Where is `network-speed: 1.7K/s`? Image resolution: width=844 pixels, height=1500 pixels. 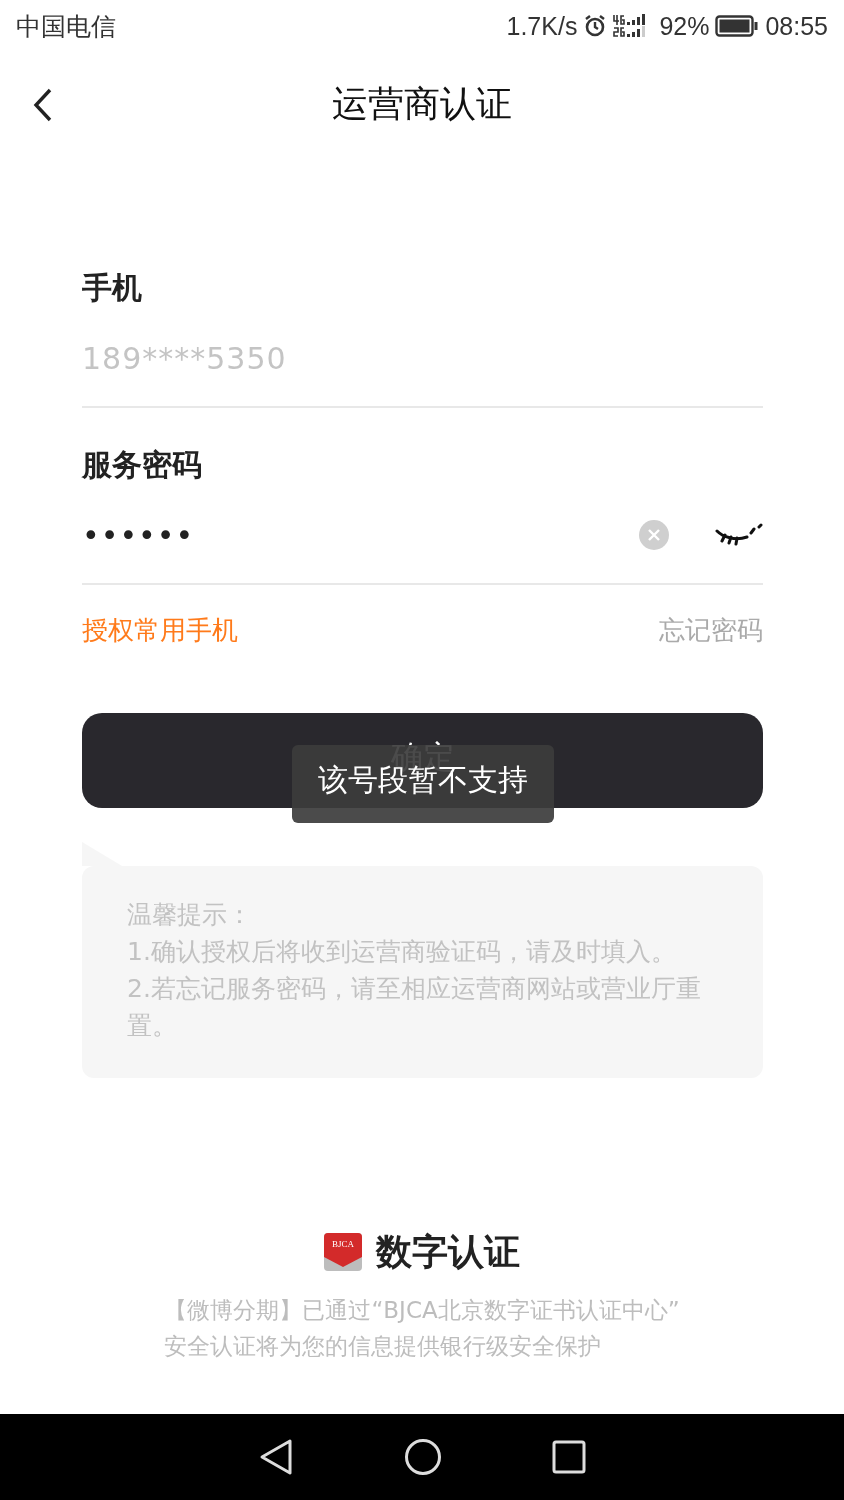
network-speed: 1.7K/s is located at coordinates (542, 26).